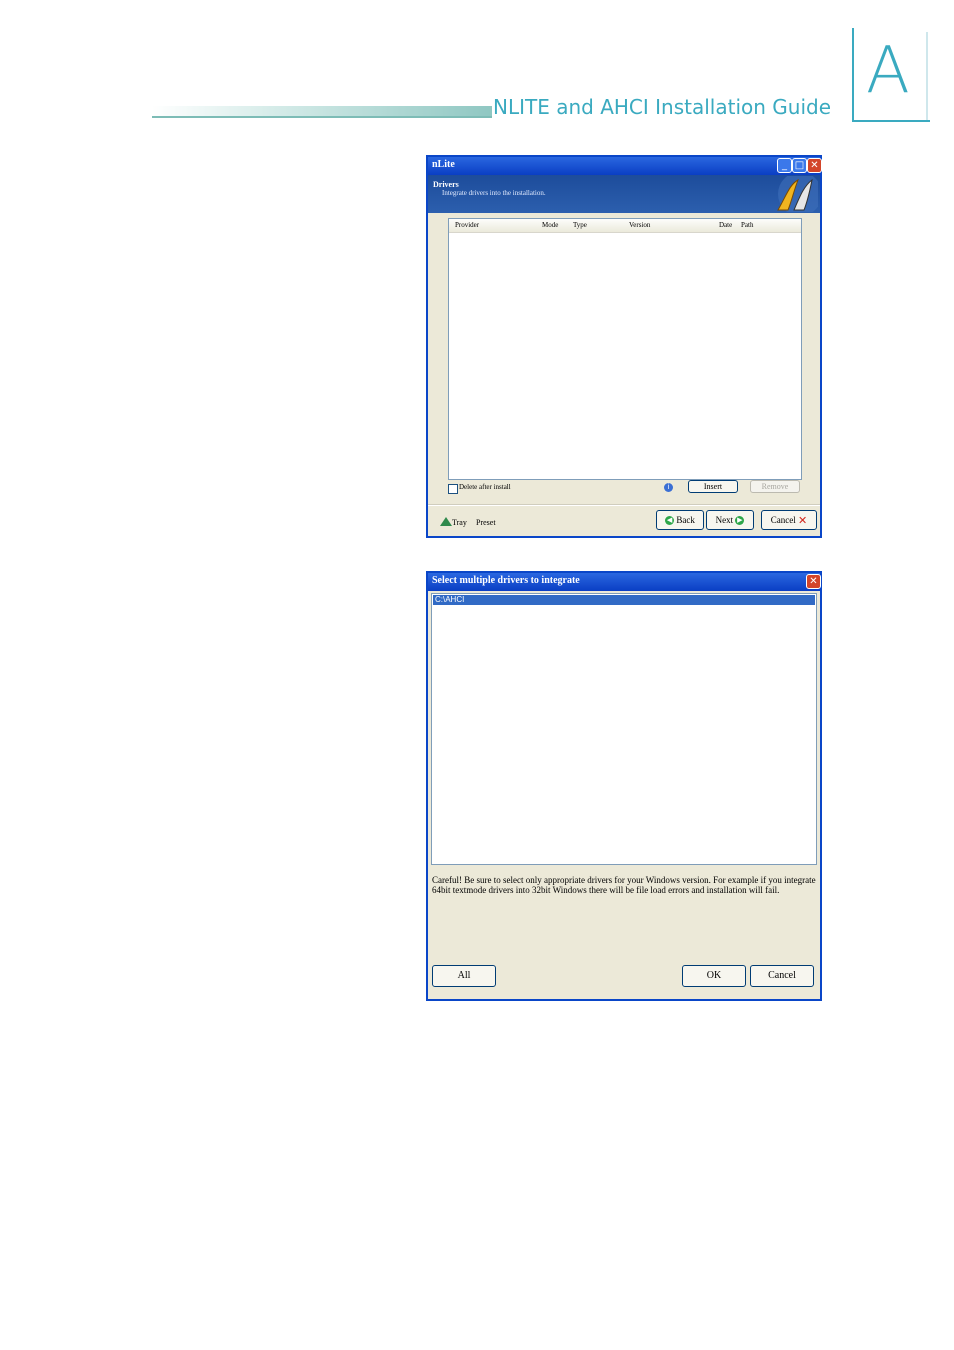  What do you see at coordinates (459, 522) in the screenshot?
I see `tray-label: Tray` at bounding box center [459, 522].